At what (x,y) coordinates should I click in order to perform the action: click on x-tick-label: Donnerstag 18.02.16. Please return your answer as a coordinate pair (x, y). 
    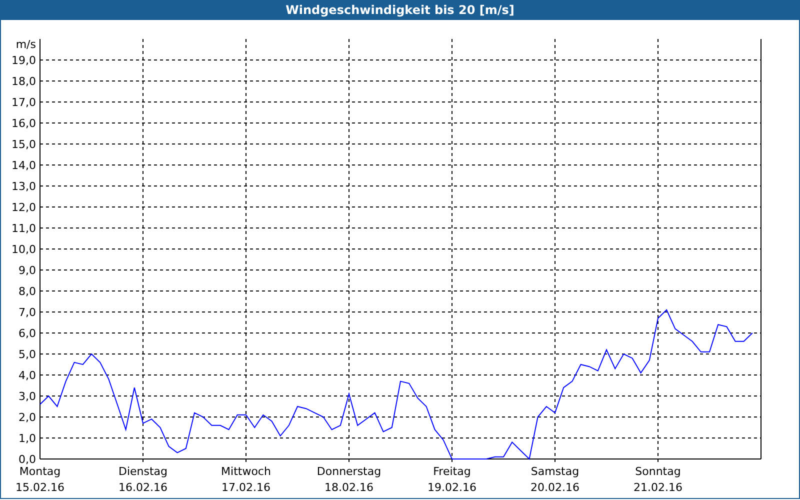
    Looking at the image, I should click on (349, 479).